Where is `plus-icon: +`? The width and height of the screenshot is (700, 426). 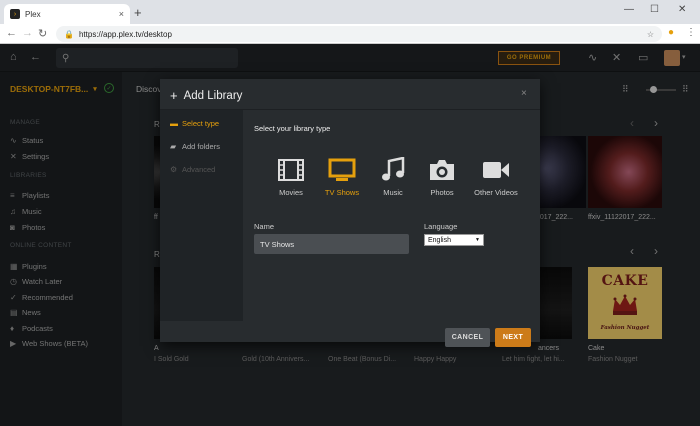 plus-icon: + is located at coordinates (174, 95).